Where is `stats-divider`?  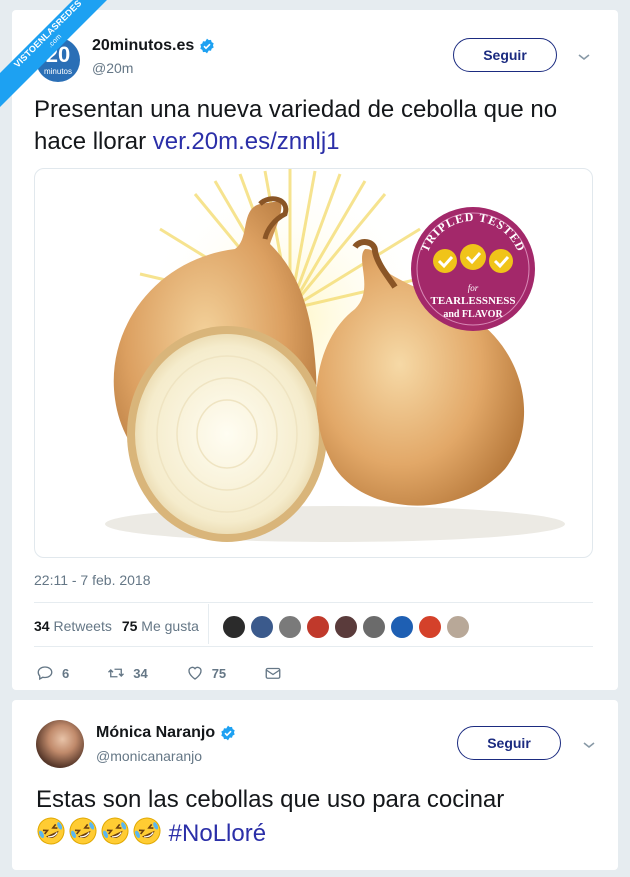
stats-divider is located at coordinates (208, 624).